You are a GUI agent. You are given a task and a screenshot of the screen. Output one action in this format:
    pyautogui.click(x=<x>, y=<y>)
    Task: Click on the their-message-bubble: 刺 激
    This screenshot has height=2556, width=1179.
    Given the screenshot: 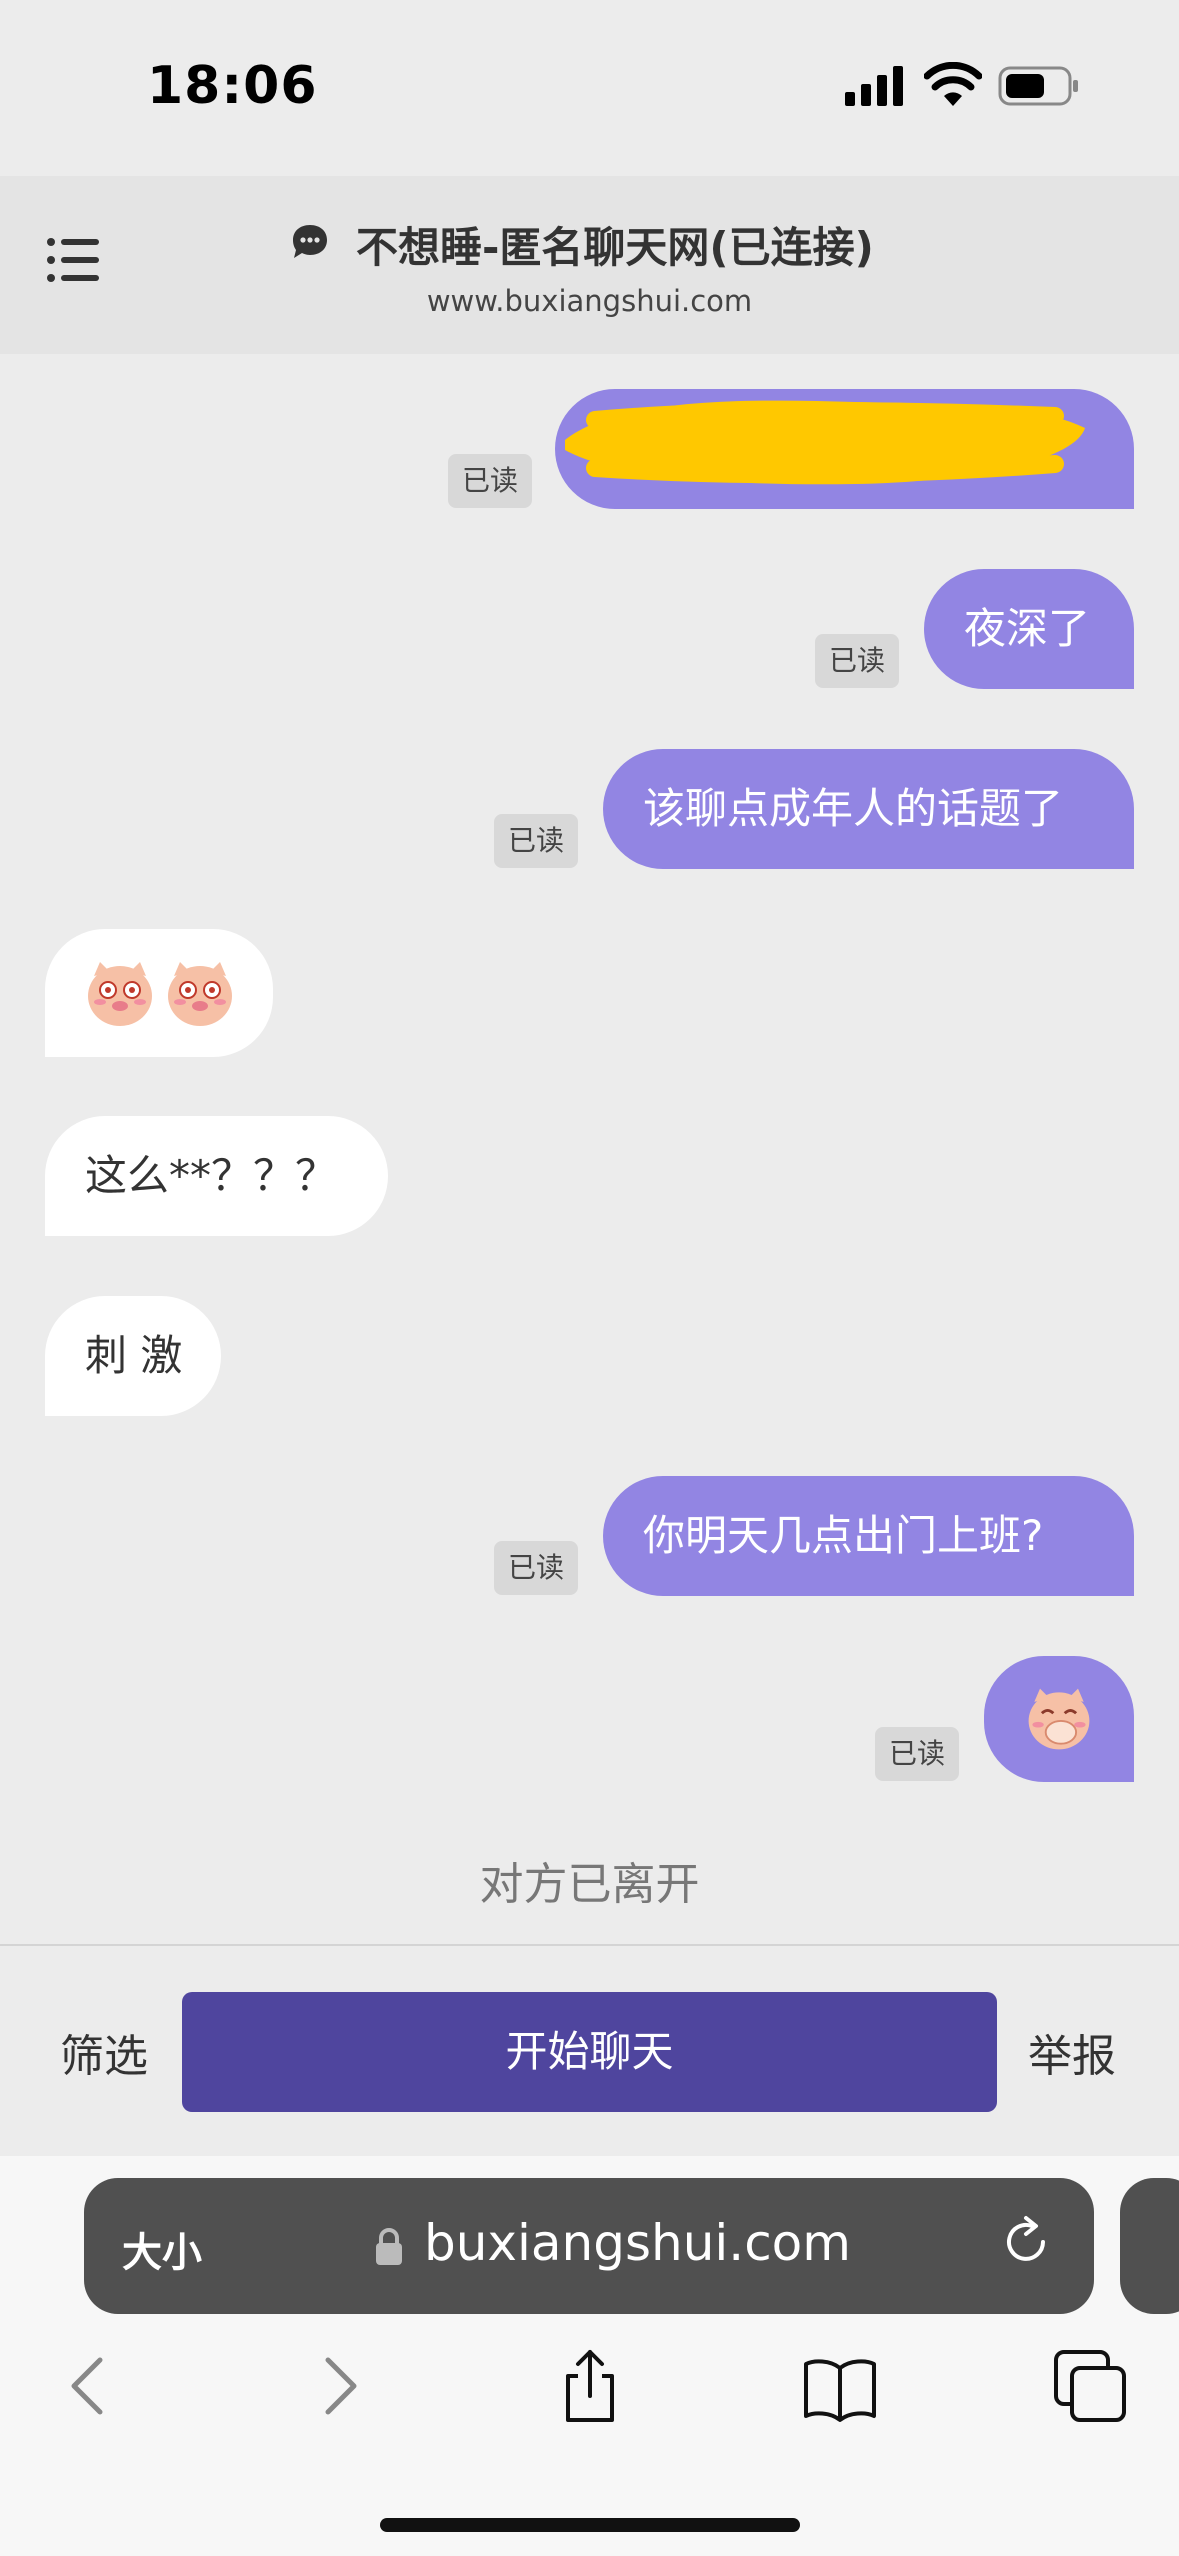 What is the action you would take?
    pyautogui.click(x=133, y=1356)
    